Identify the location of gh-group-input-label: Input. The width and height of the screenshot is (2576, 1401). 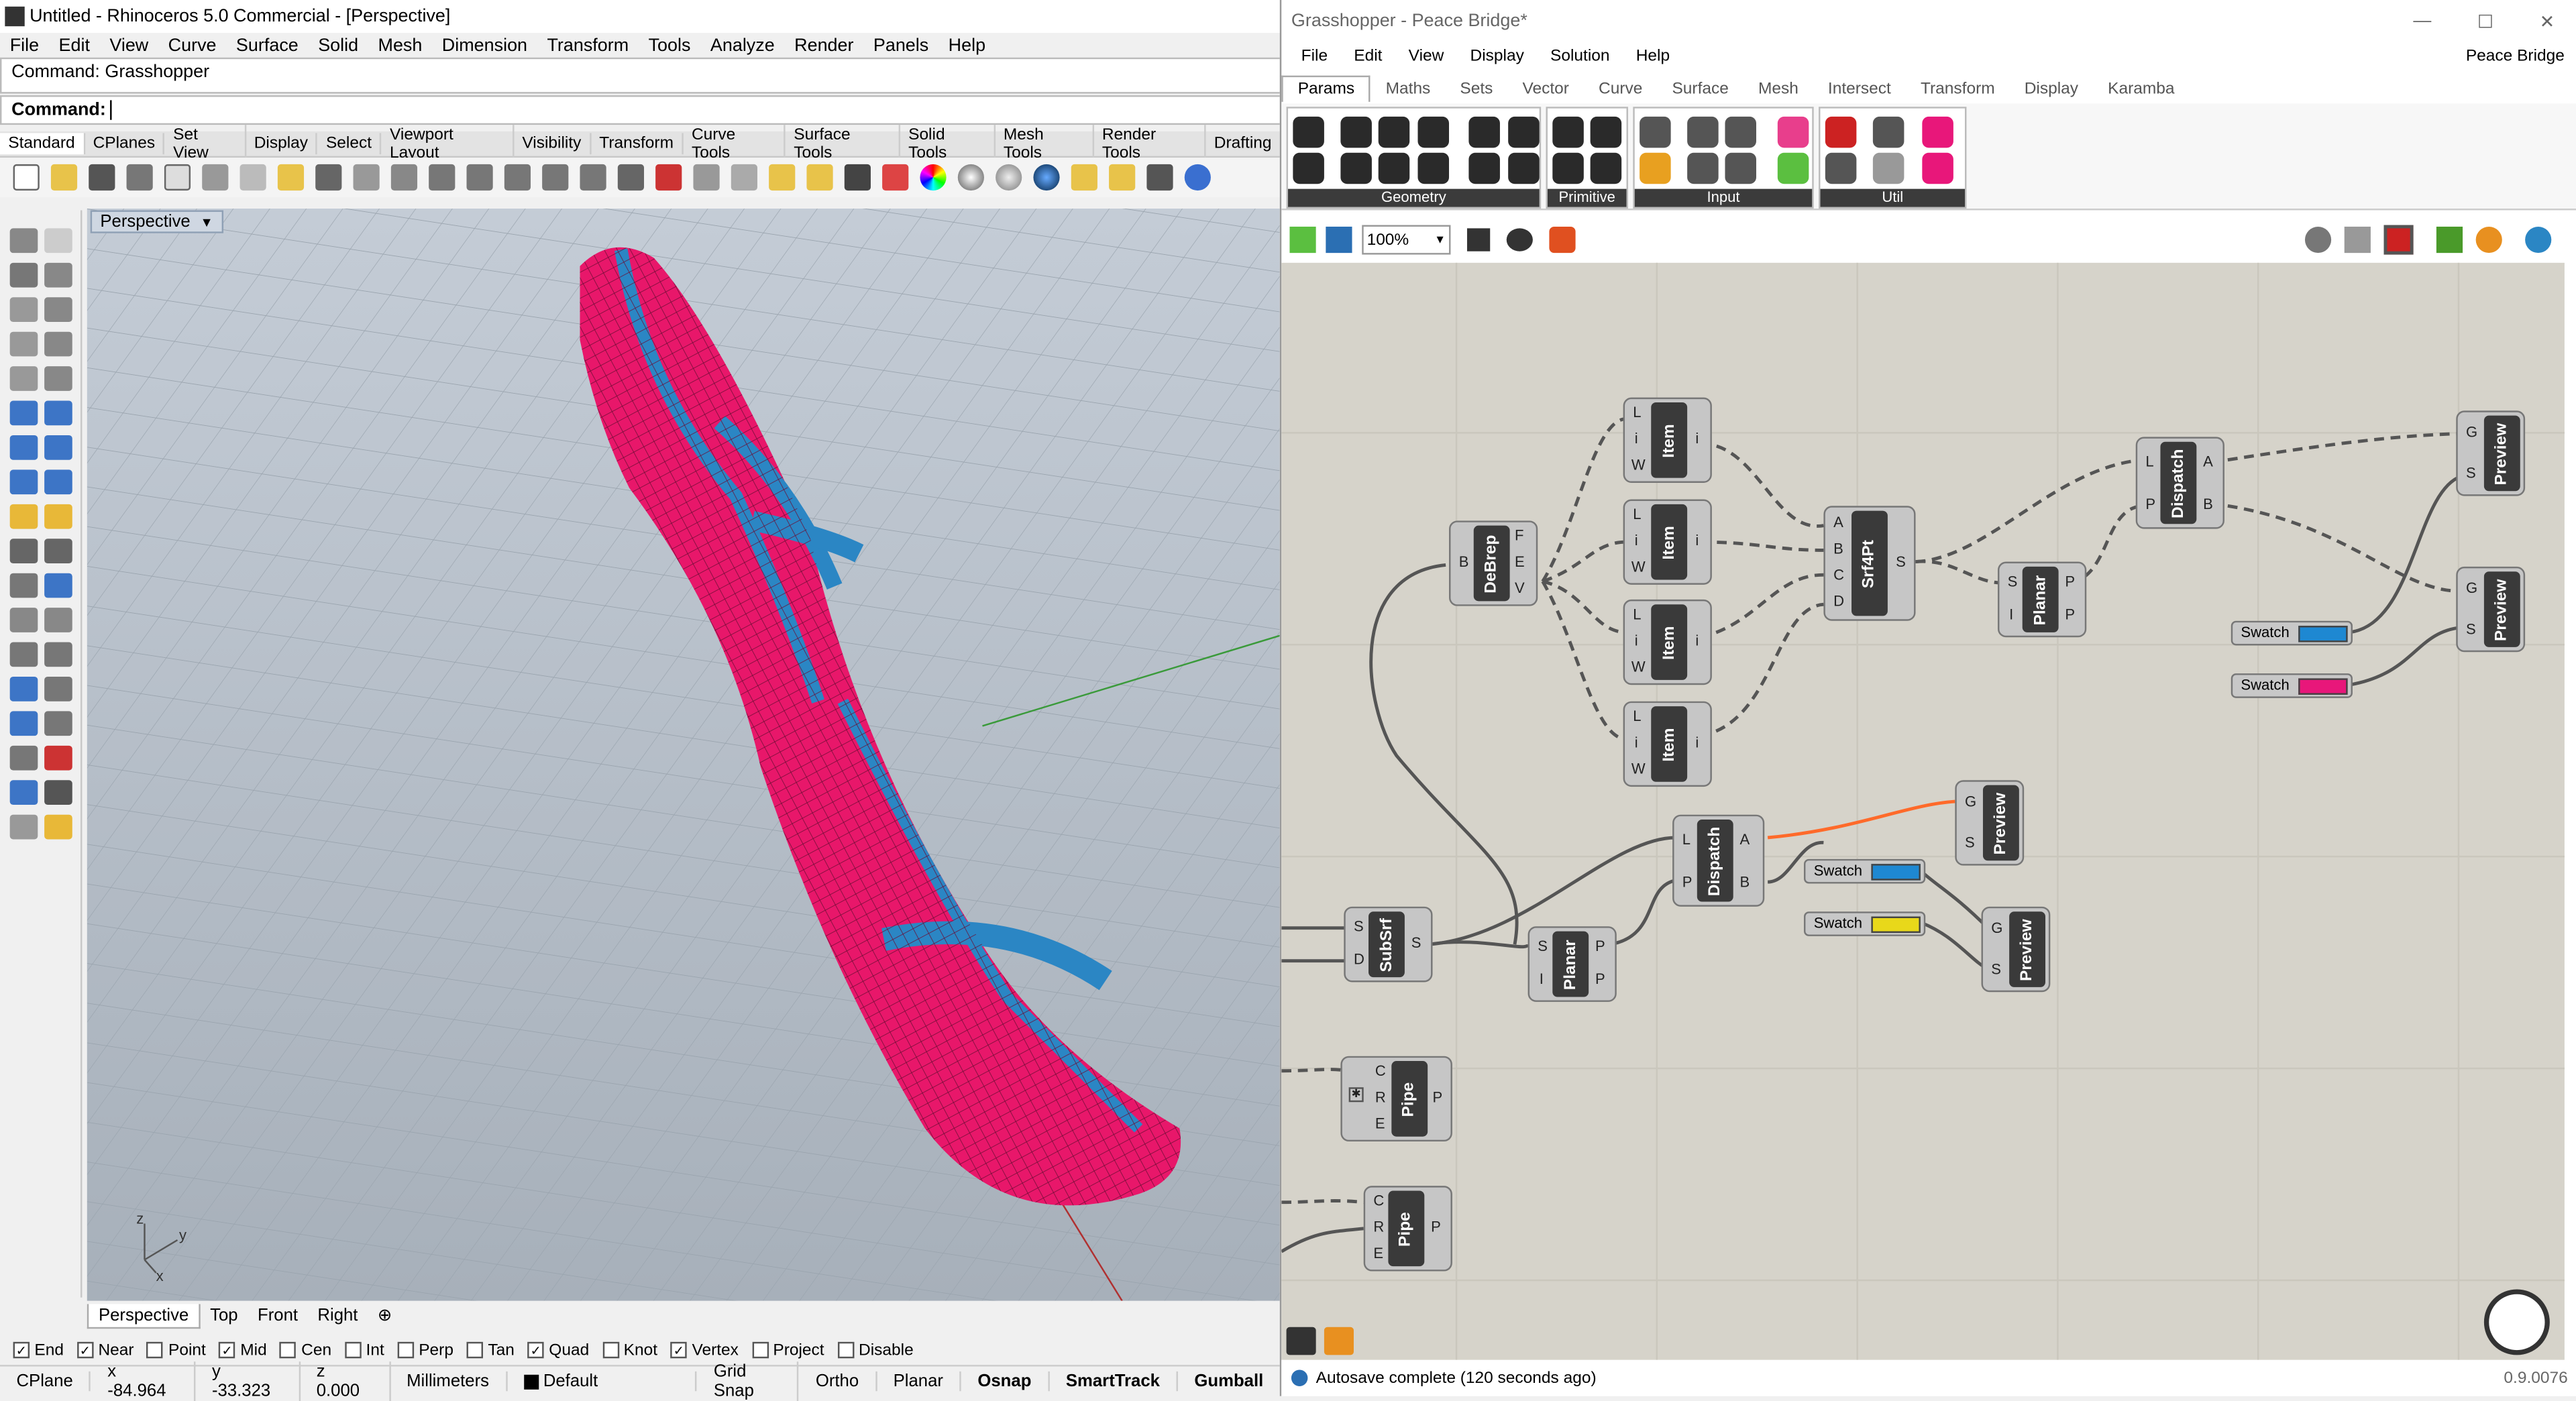
(1723, 197).